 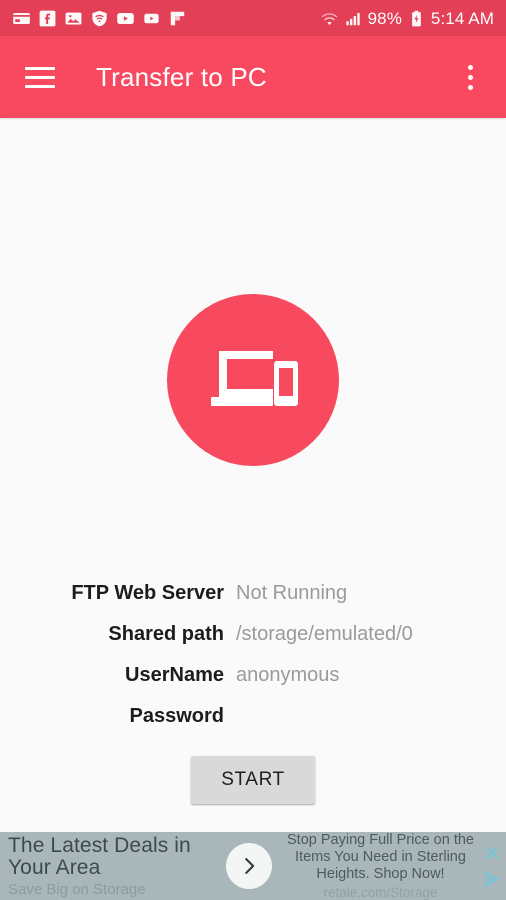 I want to click on info-row-ftp-web-server: FTP Web Server Not Running, so click(x=253, y=602).